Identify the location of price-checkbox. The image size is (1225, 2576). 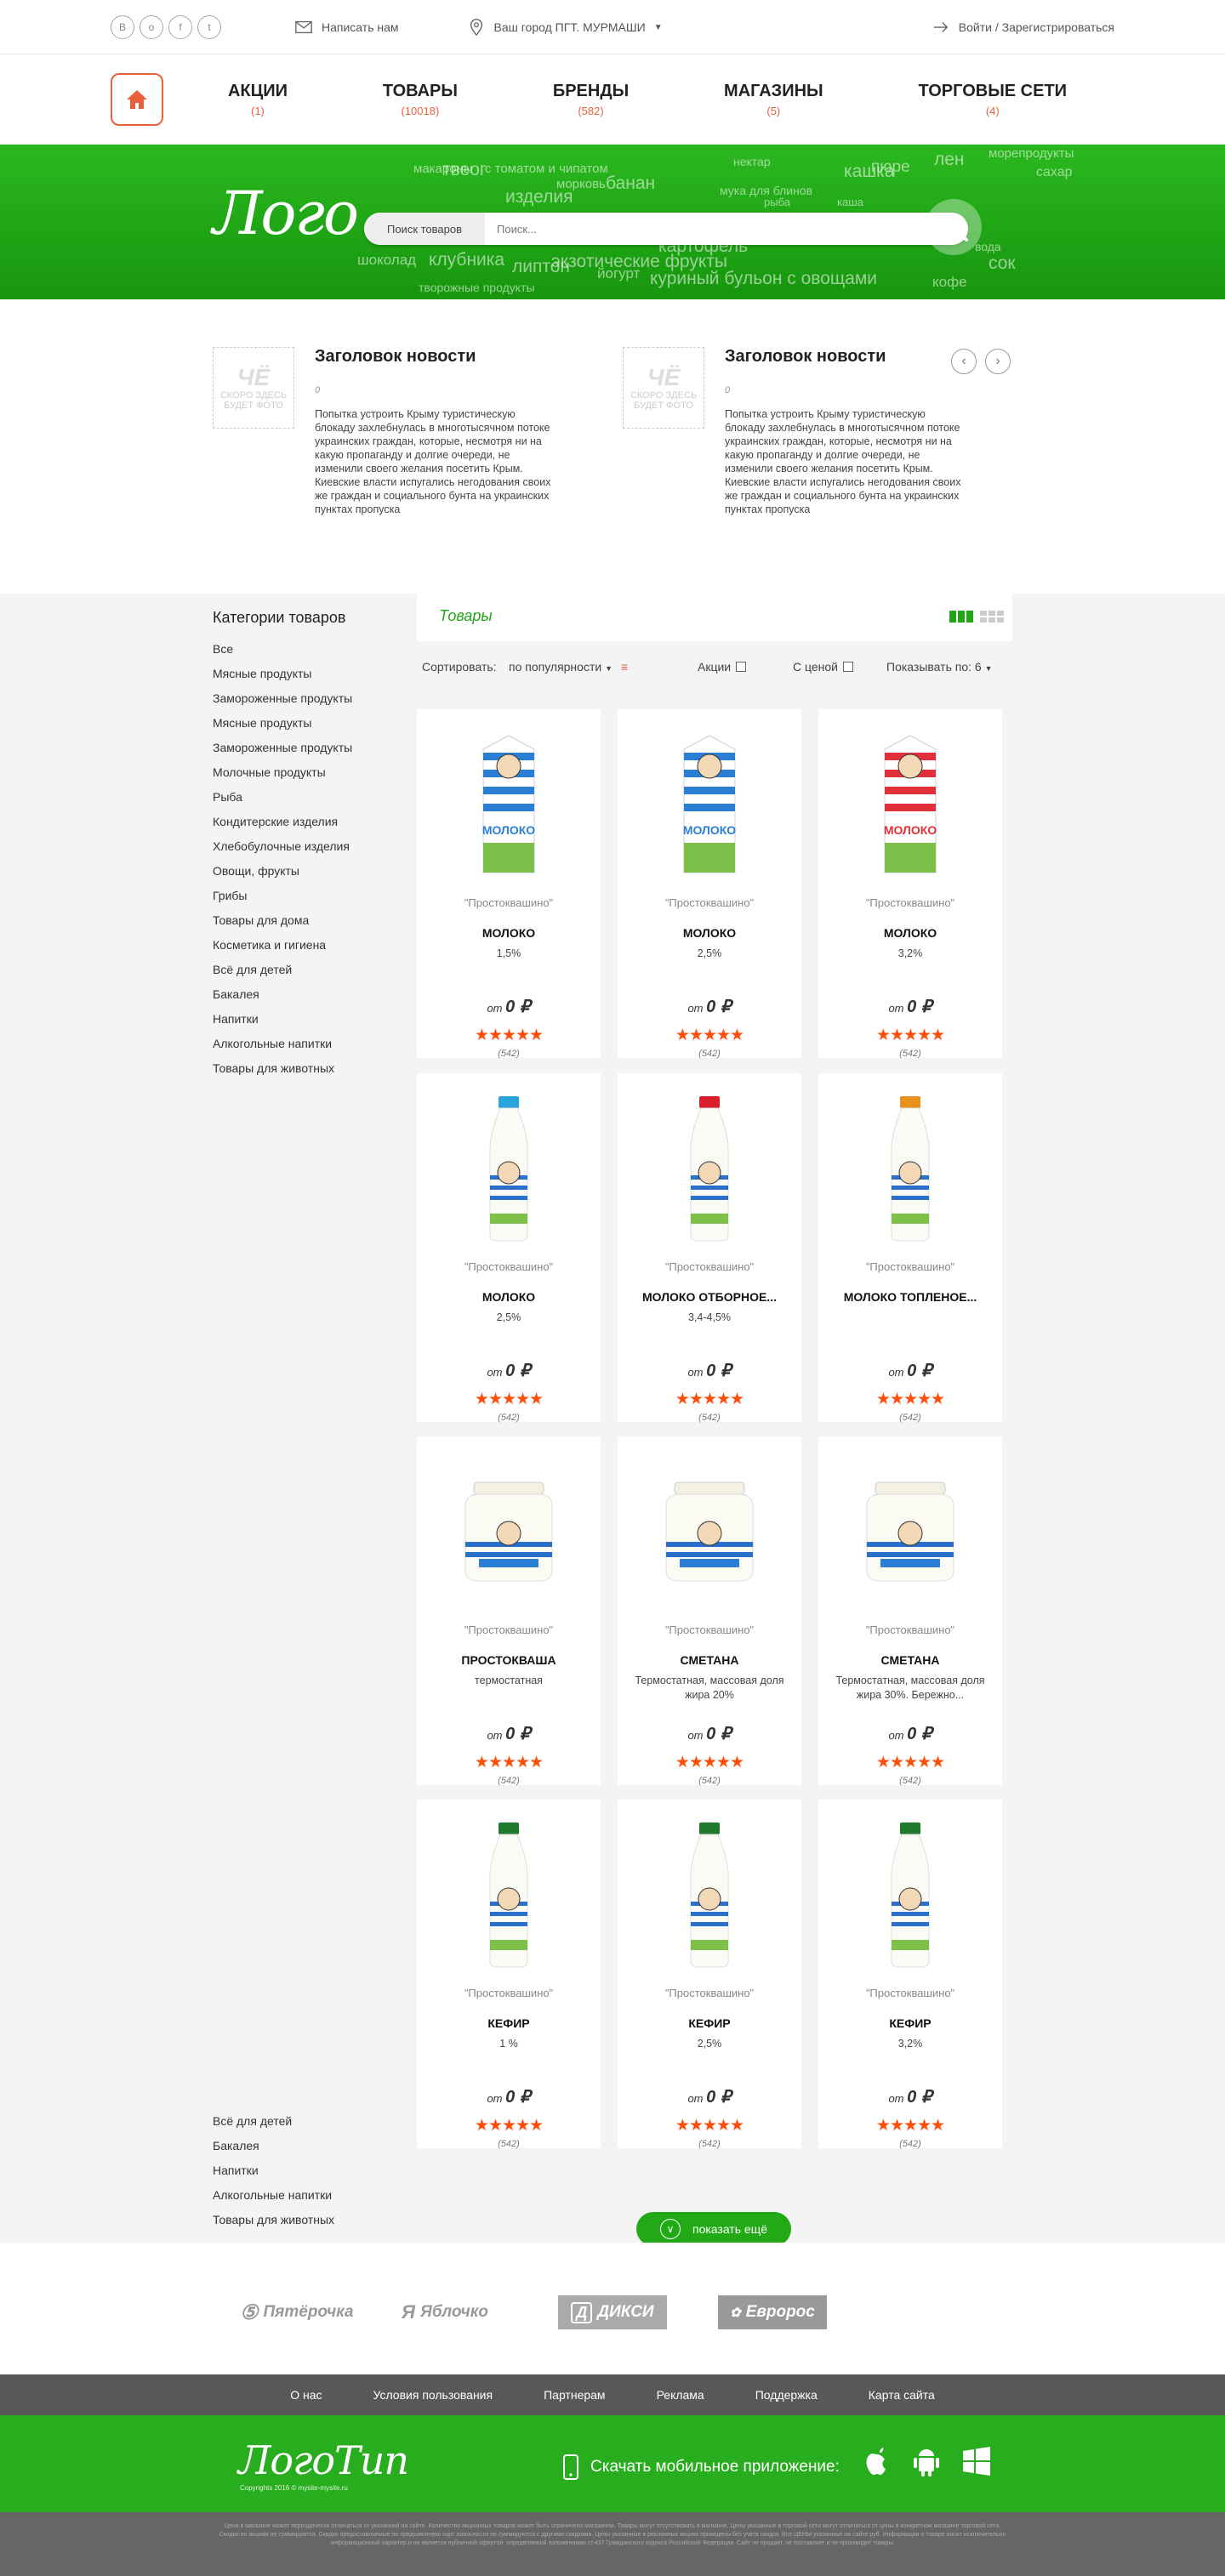
(848, 667).